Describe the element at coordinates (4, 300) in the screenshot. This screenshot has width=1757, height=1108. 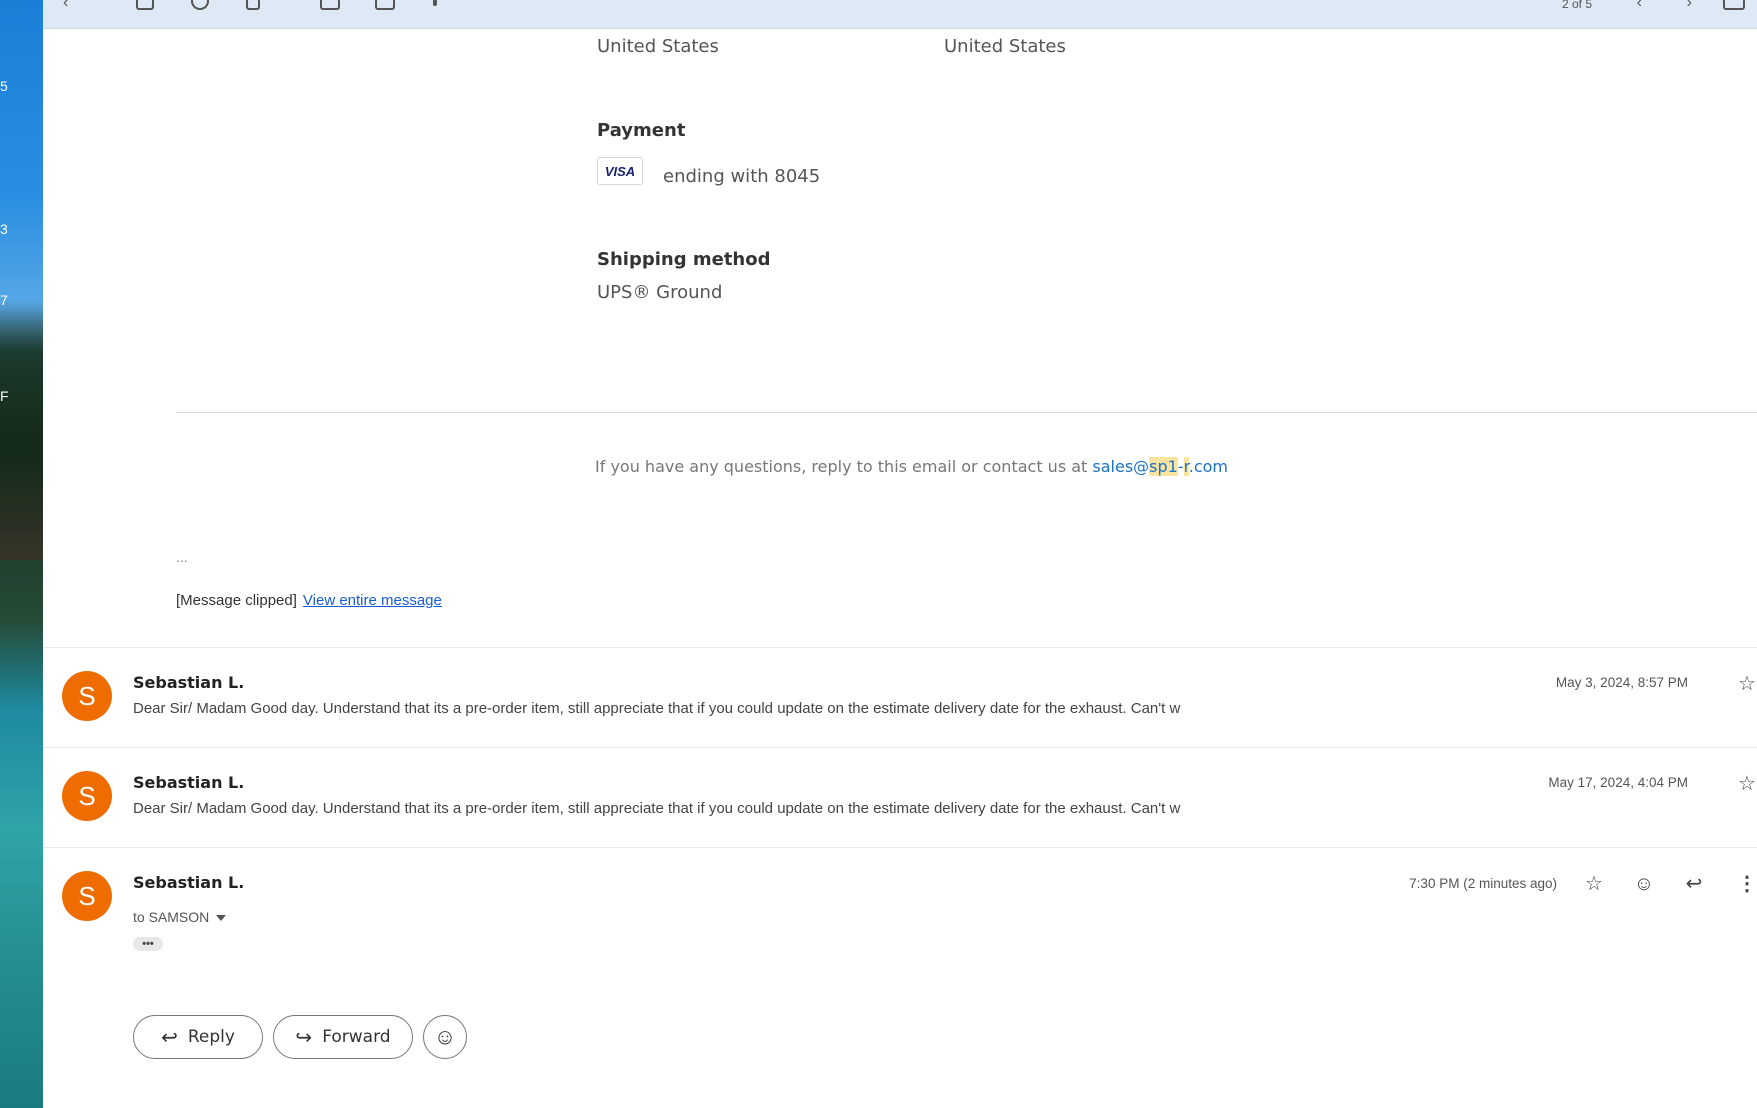
I see `desktop-label: 7` at that location.